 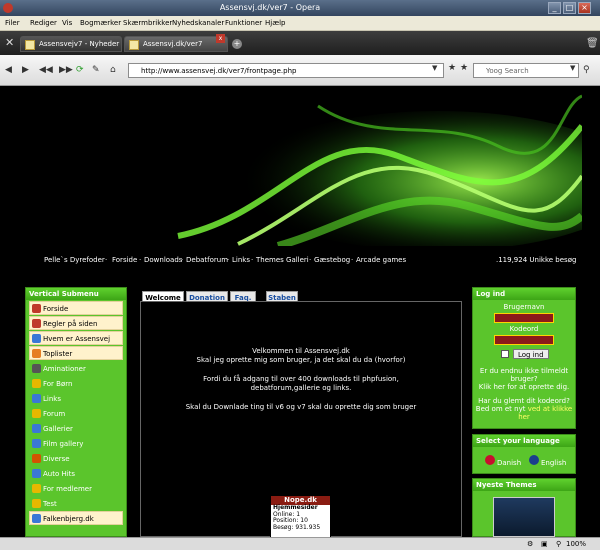 What do you see at coordinates (76, 398) in the screenshot?
I see `submenu-item: Links` at bounding box center [76, 398].